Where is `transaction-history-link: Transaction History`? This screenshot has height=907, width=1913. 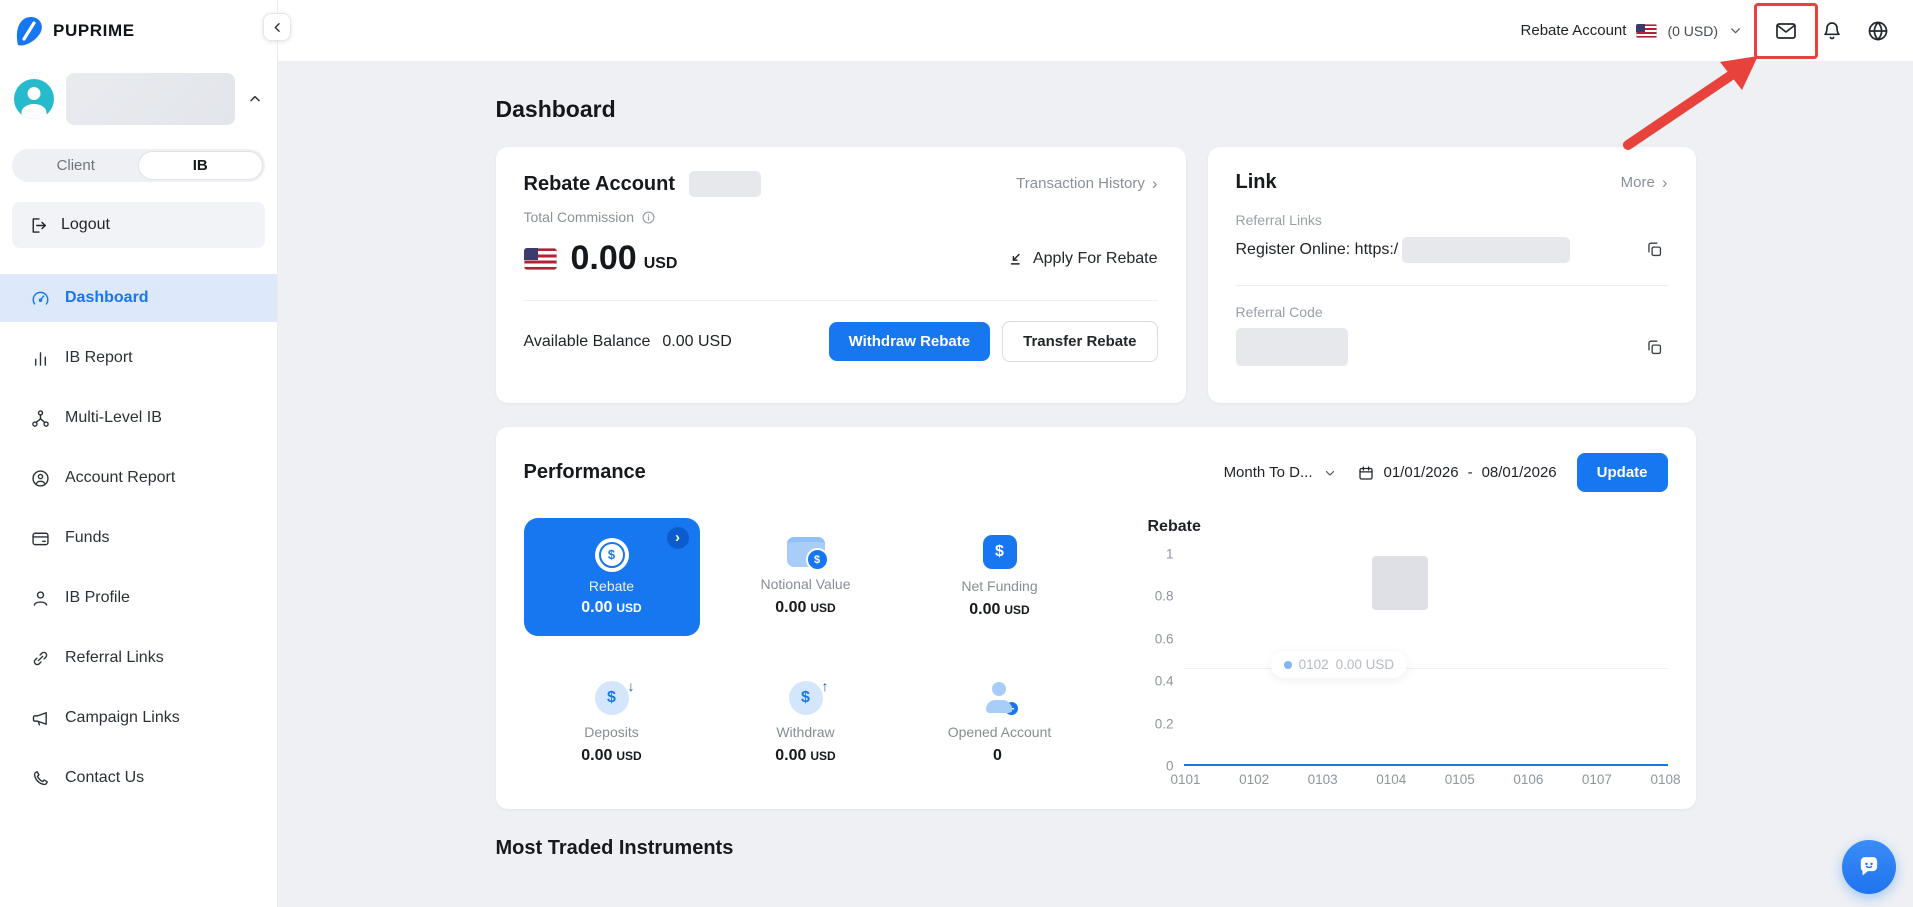
transaction-history-link: Transaction History is located at coordinates (1086, 184).